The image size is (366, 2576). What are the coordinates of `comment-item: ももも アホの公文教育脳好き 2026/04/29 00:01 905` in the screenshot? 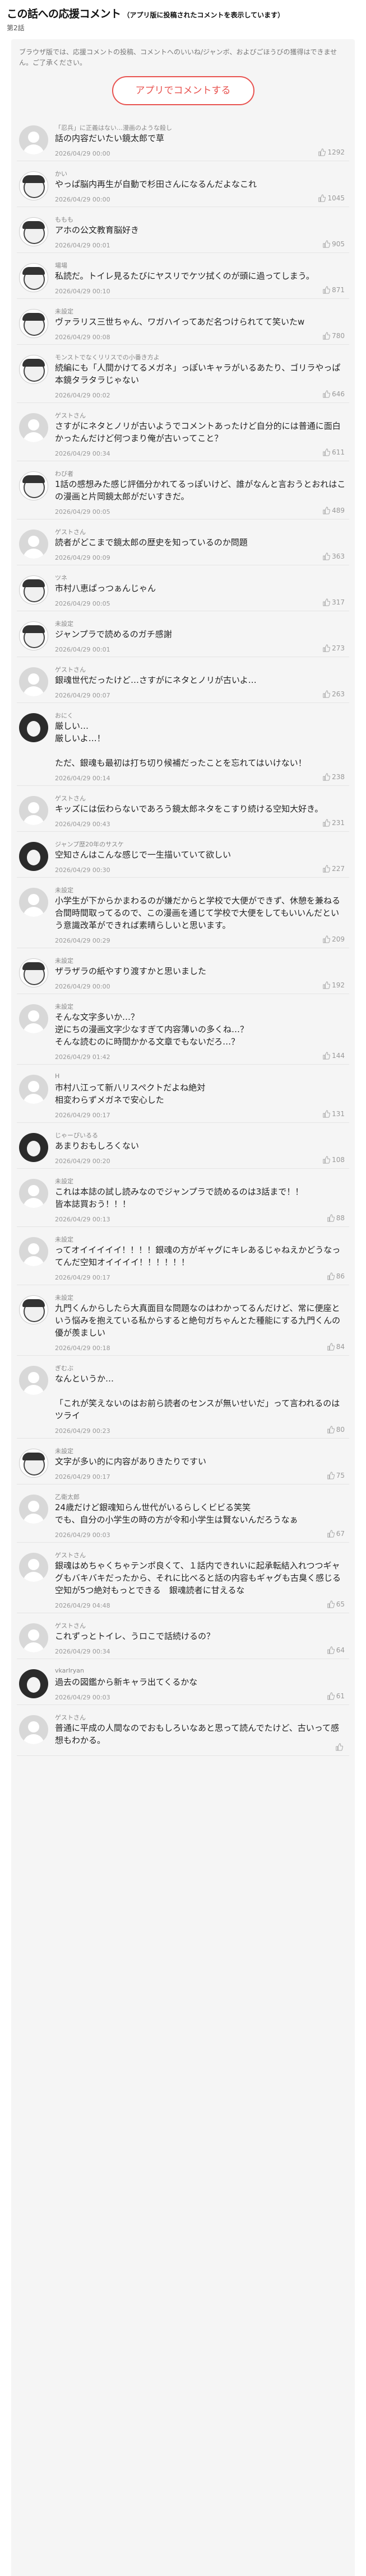 It's located at (183, 230).